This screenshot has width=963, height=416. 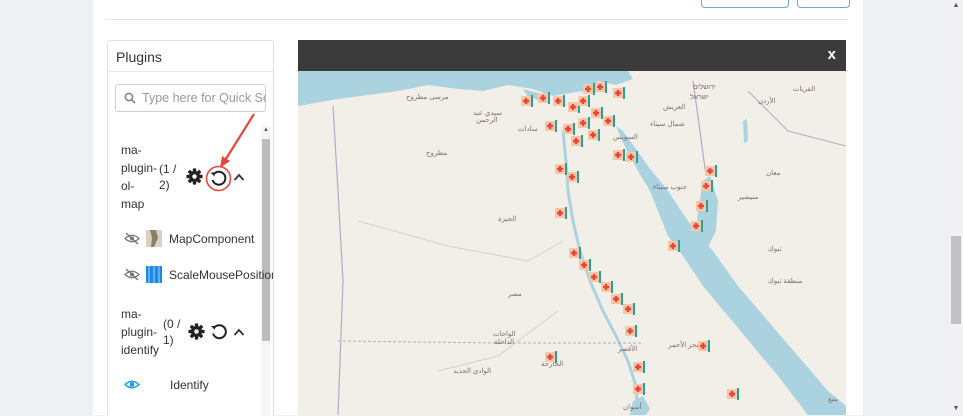 I want to click on panel-header-divider, so click(x=190, y=71).